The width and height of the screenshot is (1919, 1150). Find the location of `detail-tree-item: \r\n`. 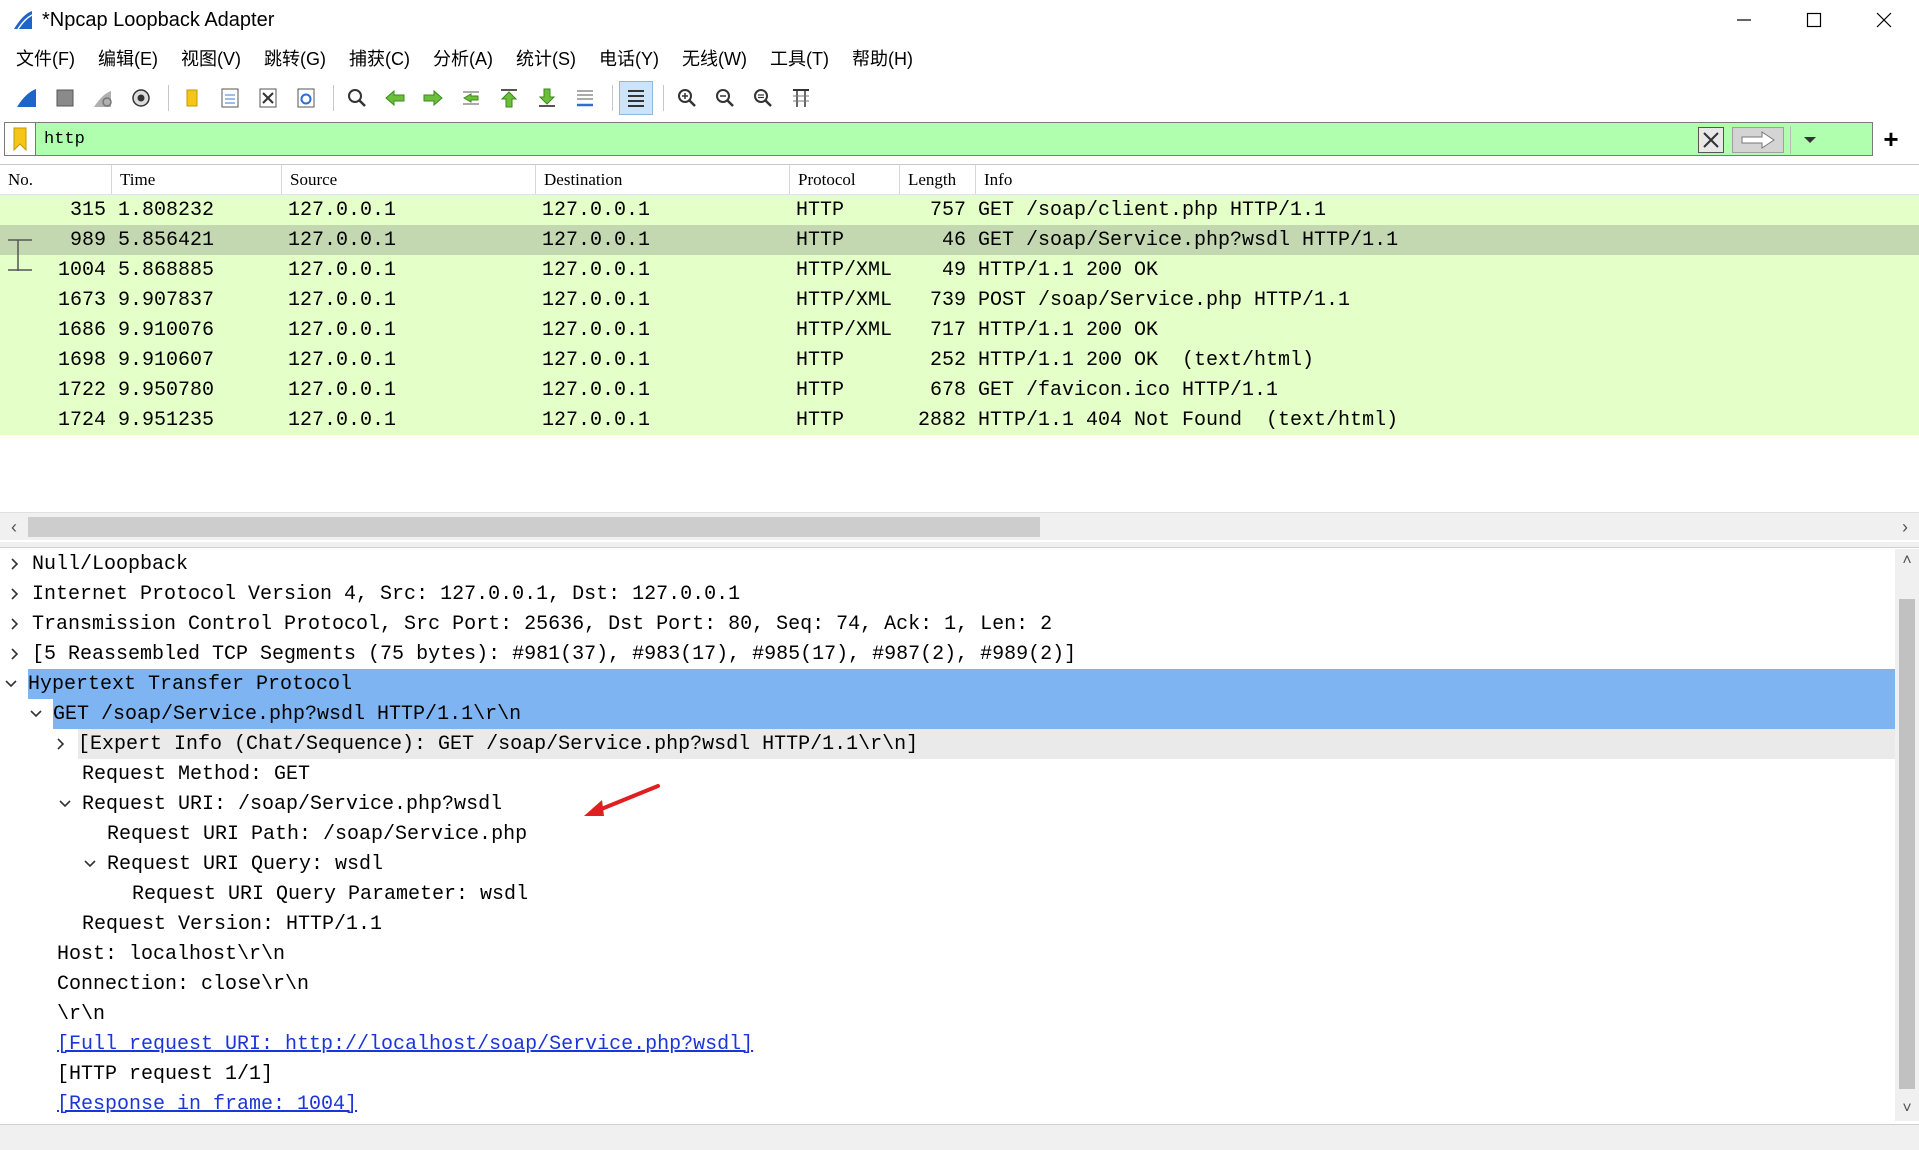

detail-tree-item: \r\n is located at coordinates (947, 1014).